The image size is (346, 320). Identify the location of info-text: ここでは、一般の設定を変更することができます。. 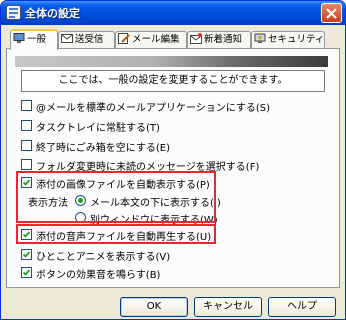
(173, 81).